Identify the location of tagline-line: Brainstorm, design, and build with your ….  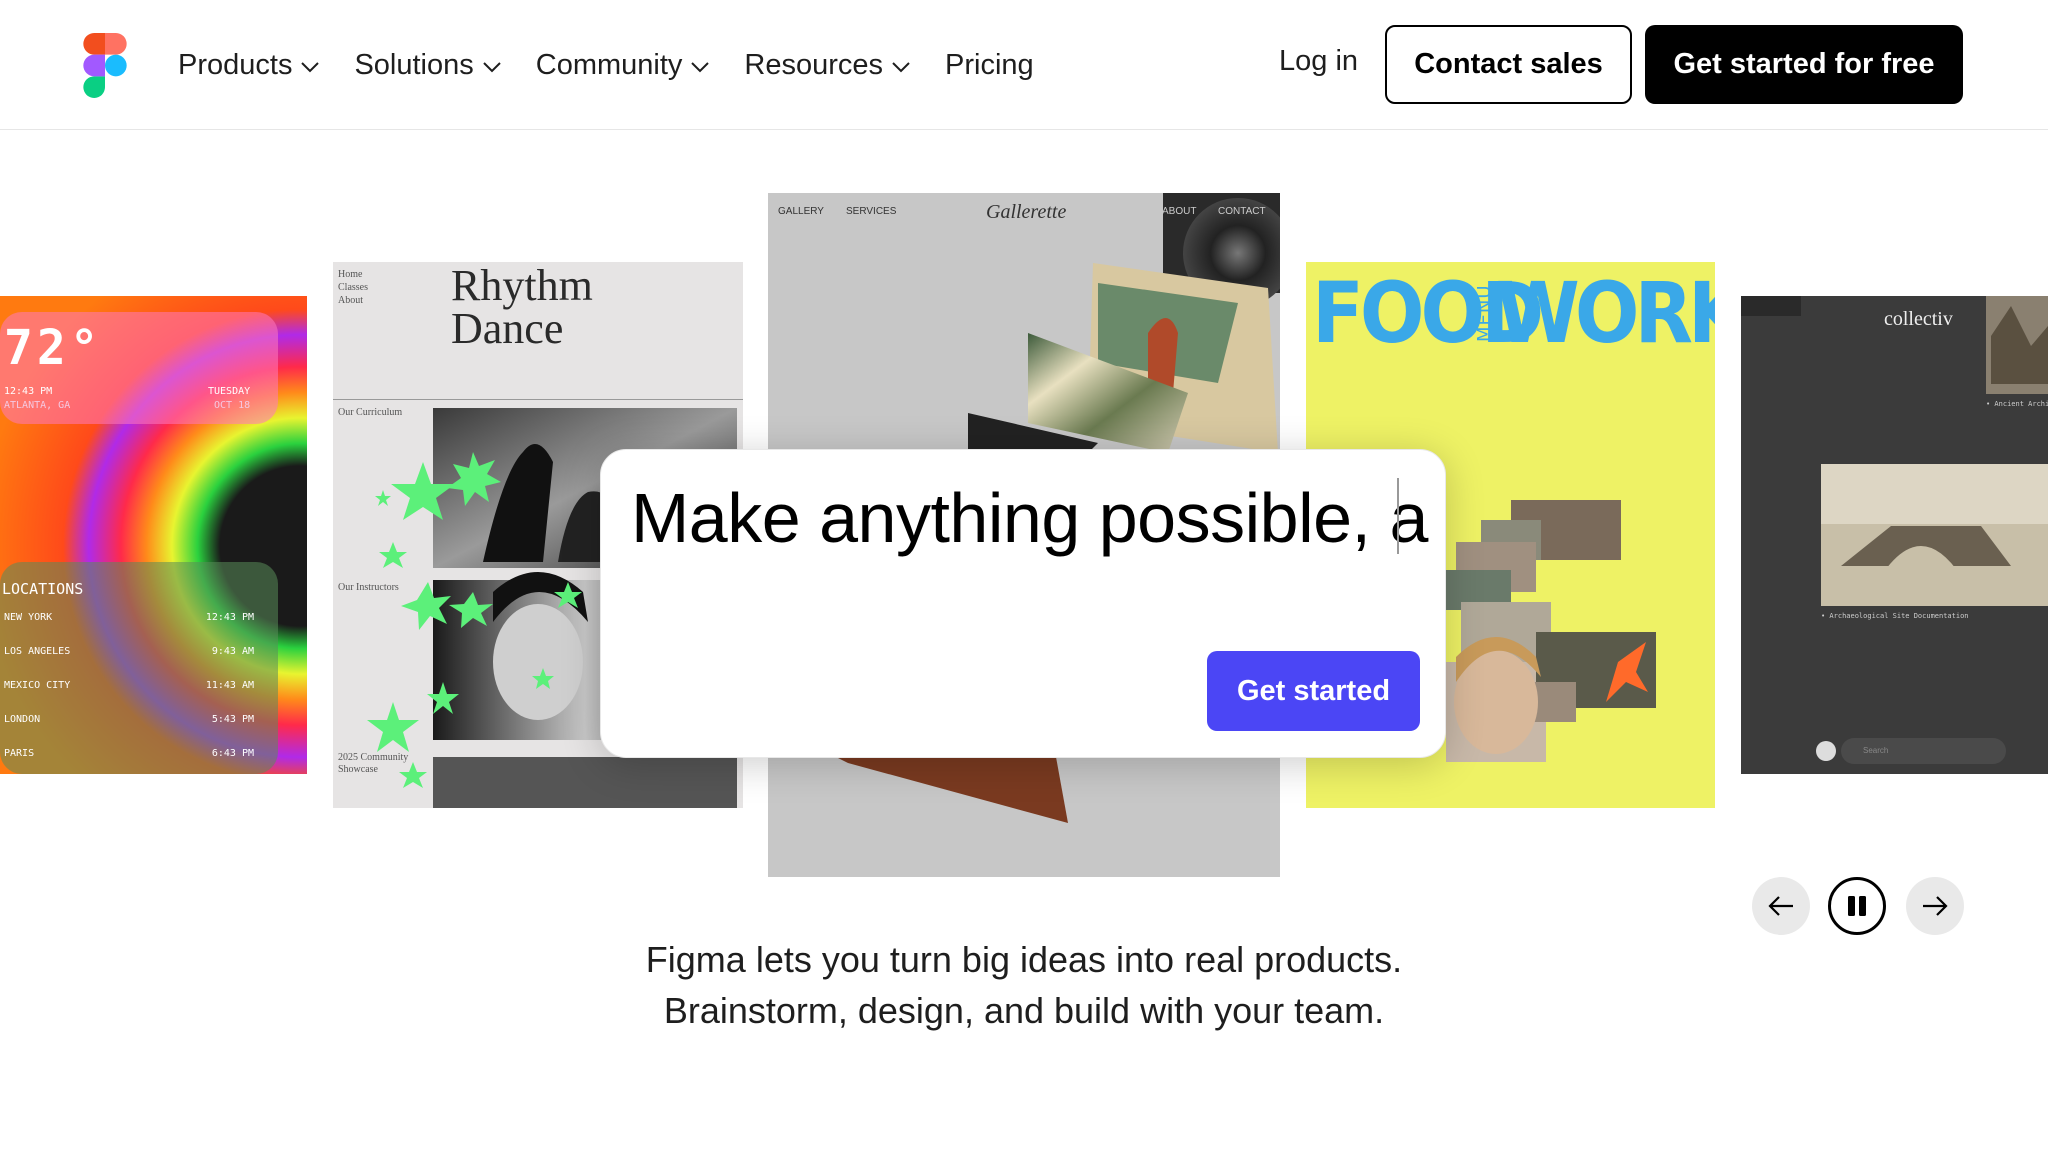
(1024, 1010).